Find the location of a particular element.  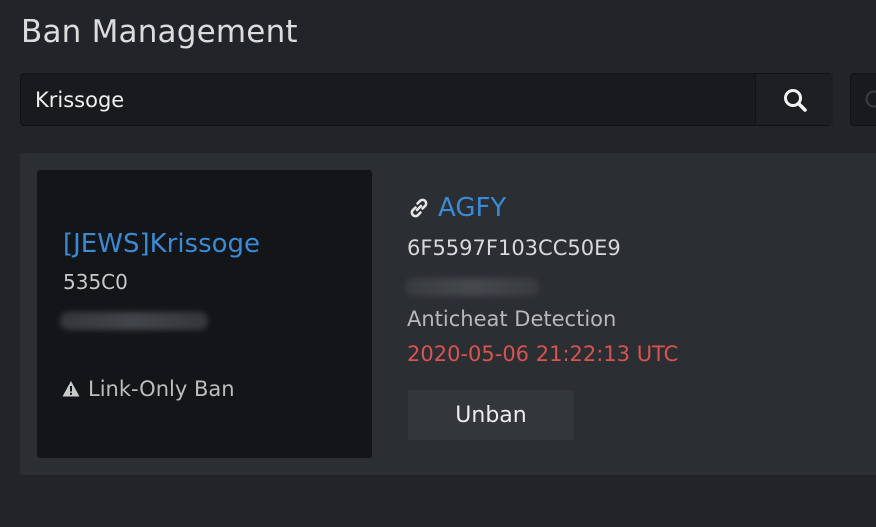

unban-button: Unban is located at coordinates (491, 415).